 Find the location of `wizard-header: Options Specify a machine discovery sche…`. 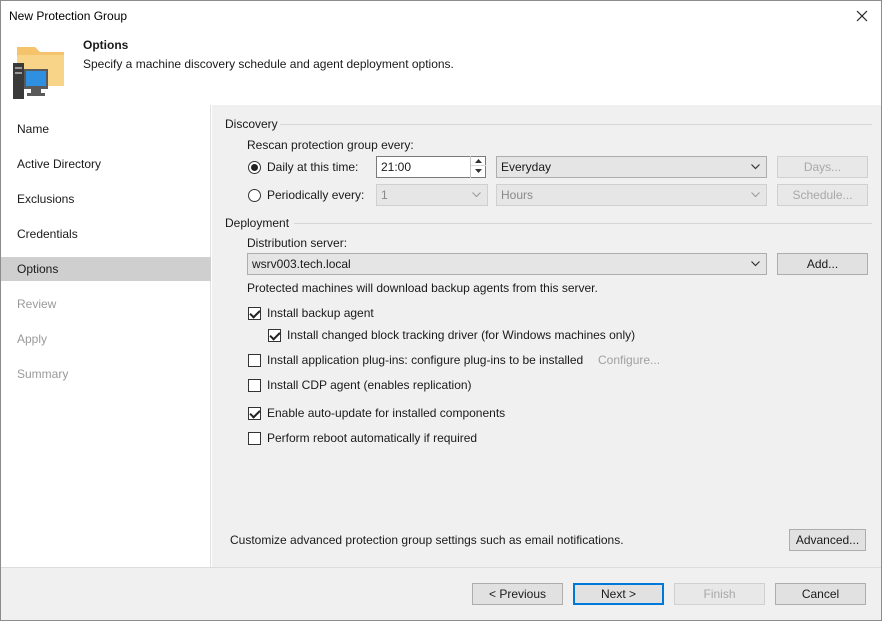

wizard-header: Options Specify a machine discovery sche… is located at coordinates (441, 68).